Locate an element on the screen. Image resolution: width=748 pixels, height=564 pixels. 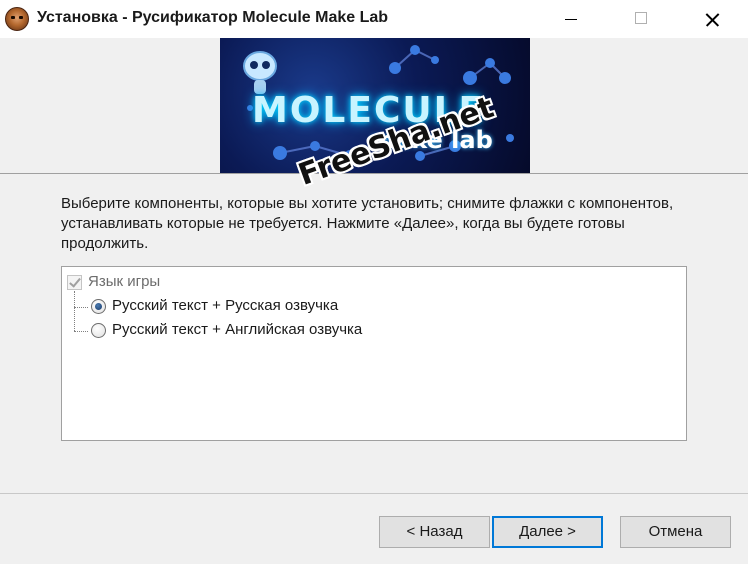
group-checkbox is located at coordinates (74, 282).